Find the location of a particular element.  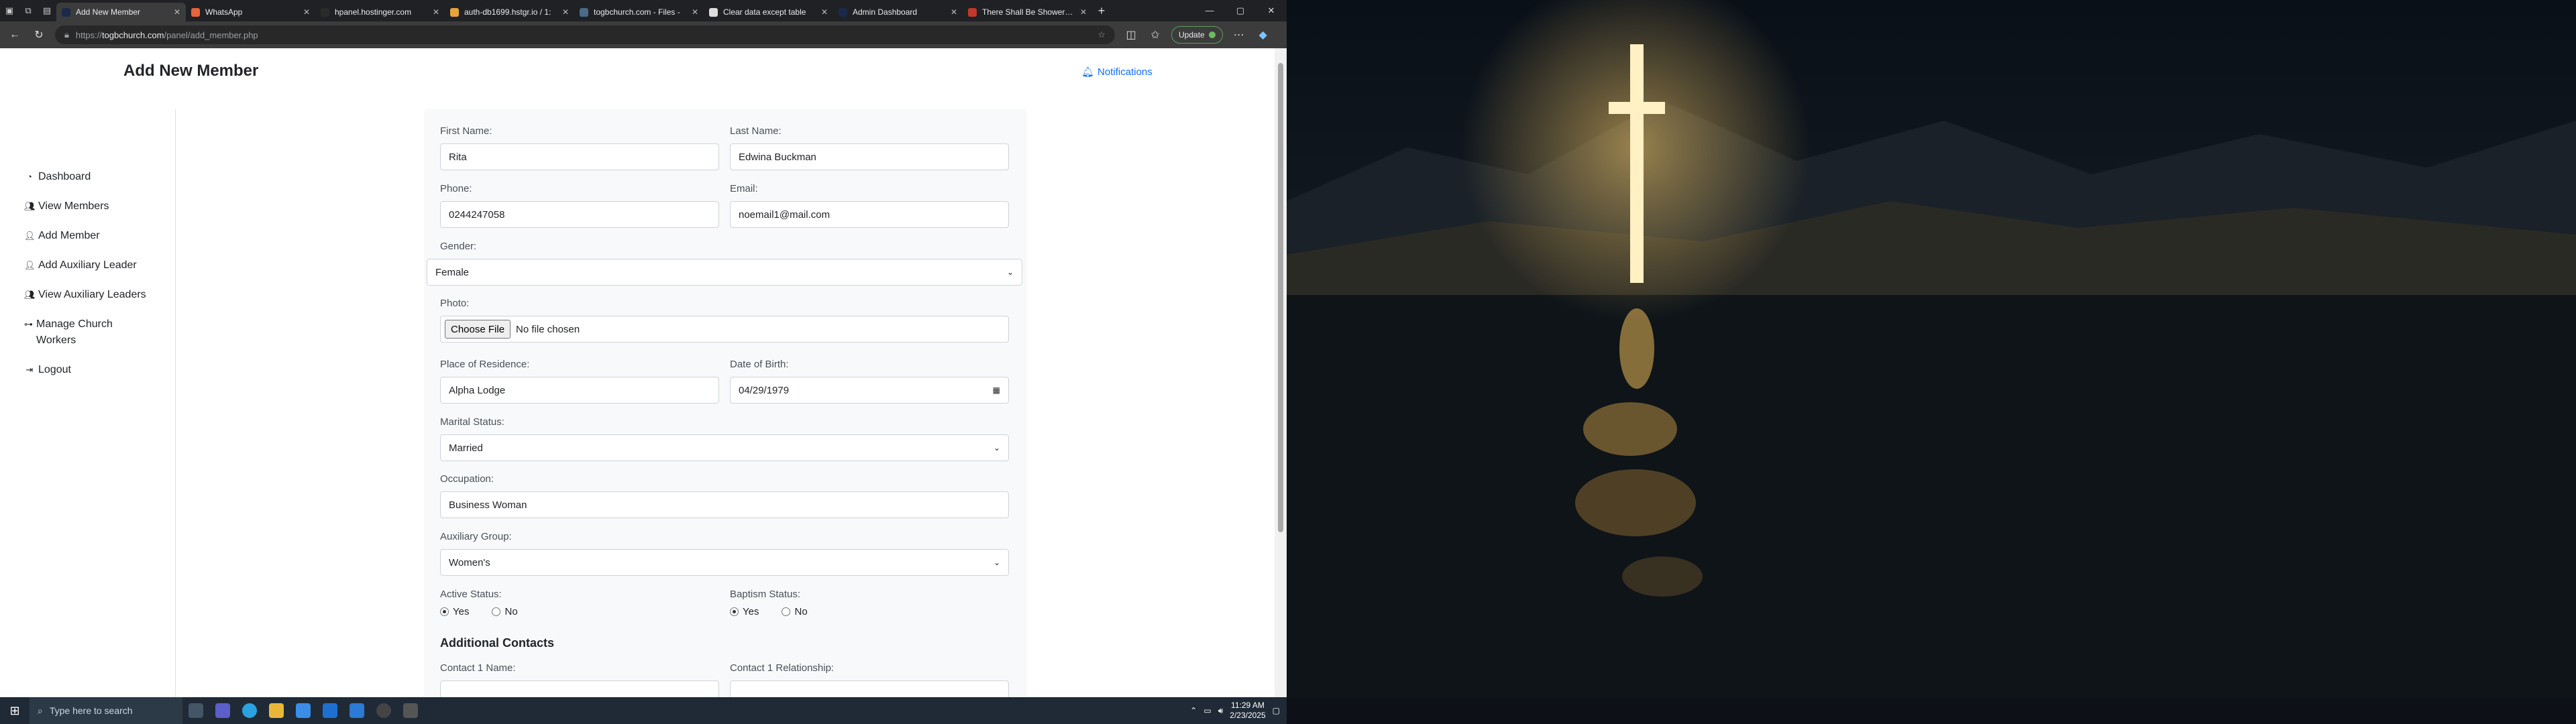

dob-input: 04/29/1979 ▦ is located at coordinates (869, 390).